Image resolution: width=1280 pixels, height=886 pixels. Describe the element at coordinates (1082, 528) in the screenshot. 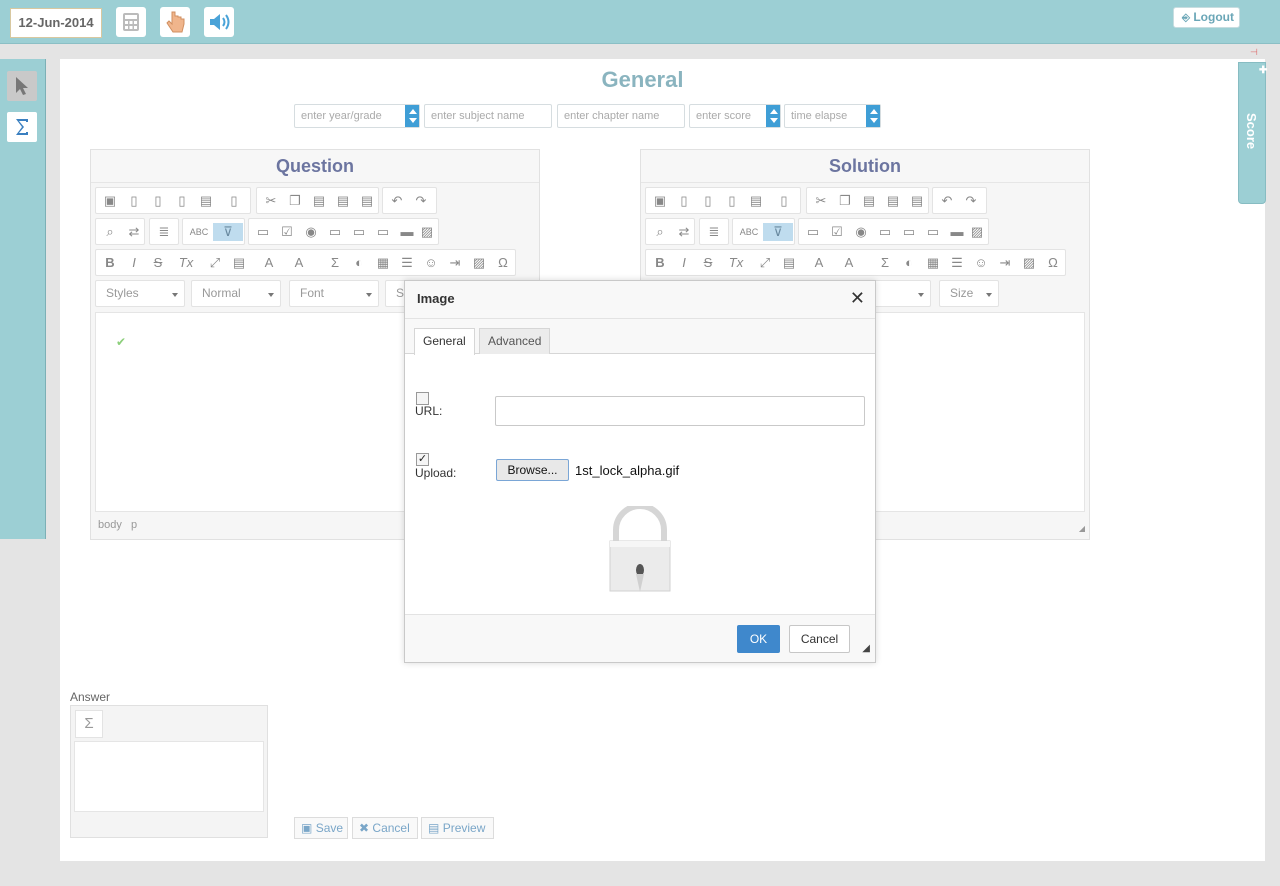

I see `resize-handle-icon: ◢` at that location.